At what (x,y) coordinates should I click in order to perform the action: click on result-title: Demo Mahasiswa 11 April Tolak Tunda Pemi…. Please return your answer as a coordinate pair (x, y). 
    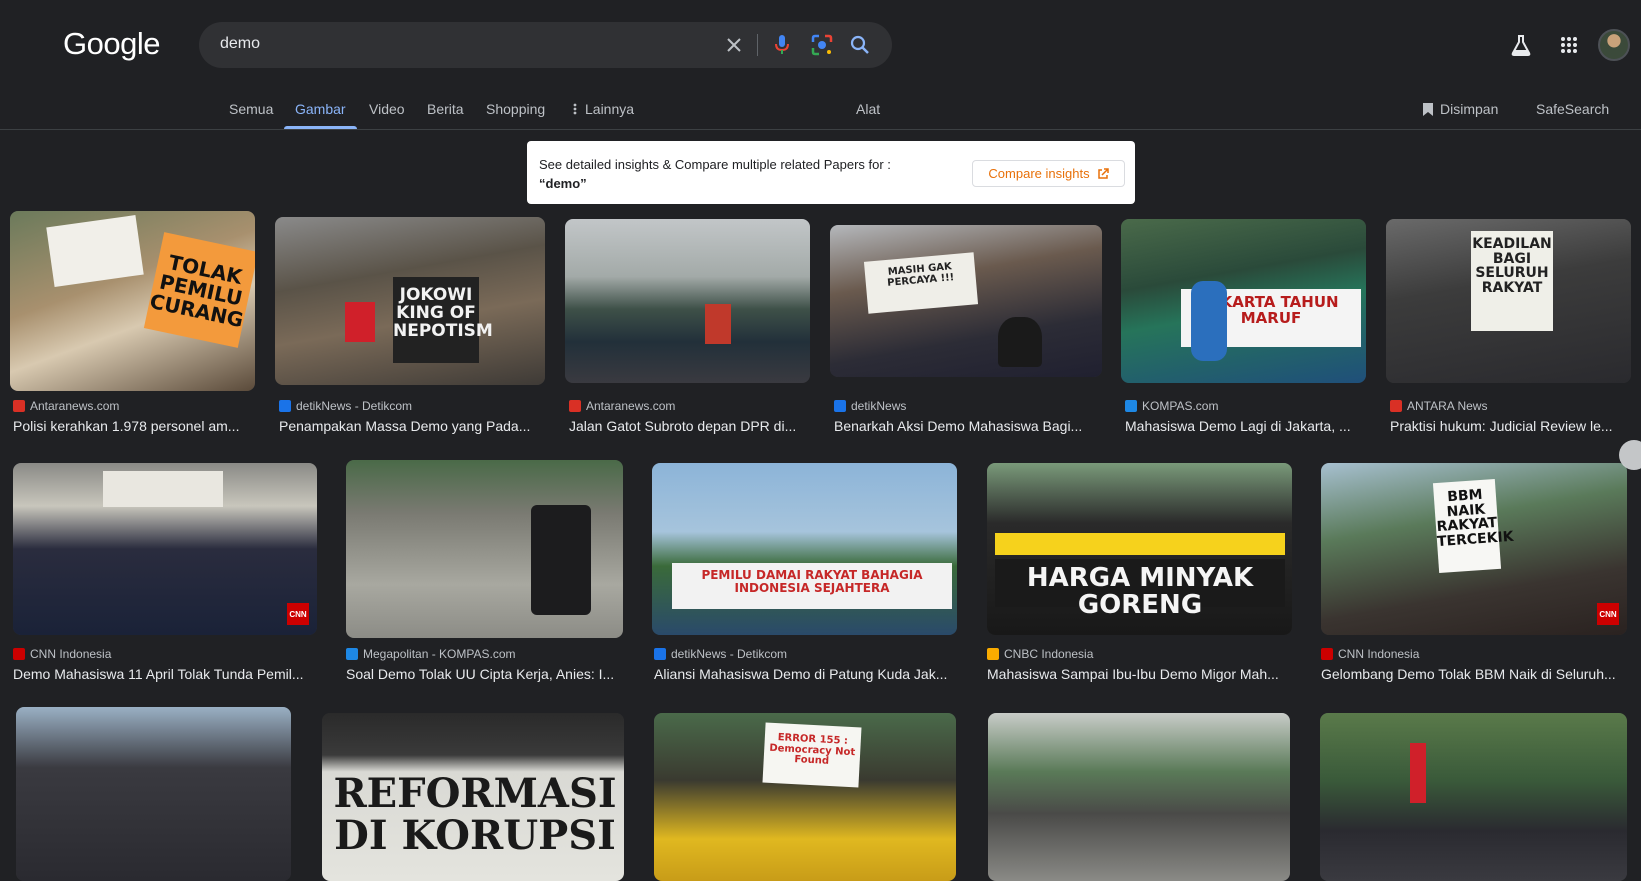
    Looking at the image, I should click on (165, 674).